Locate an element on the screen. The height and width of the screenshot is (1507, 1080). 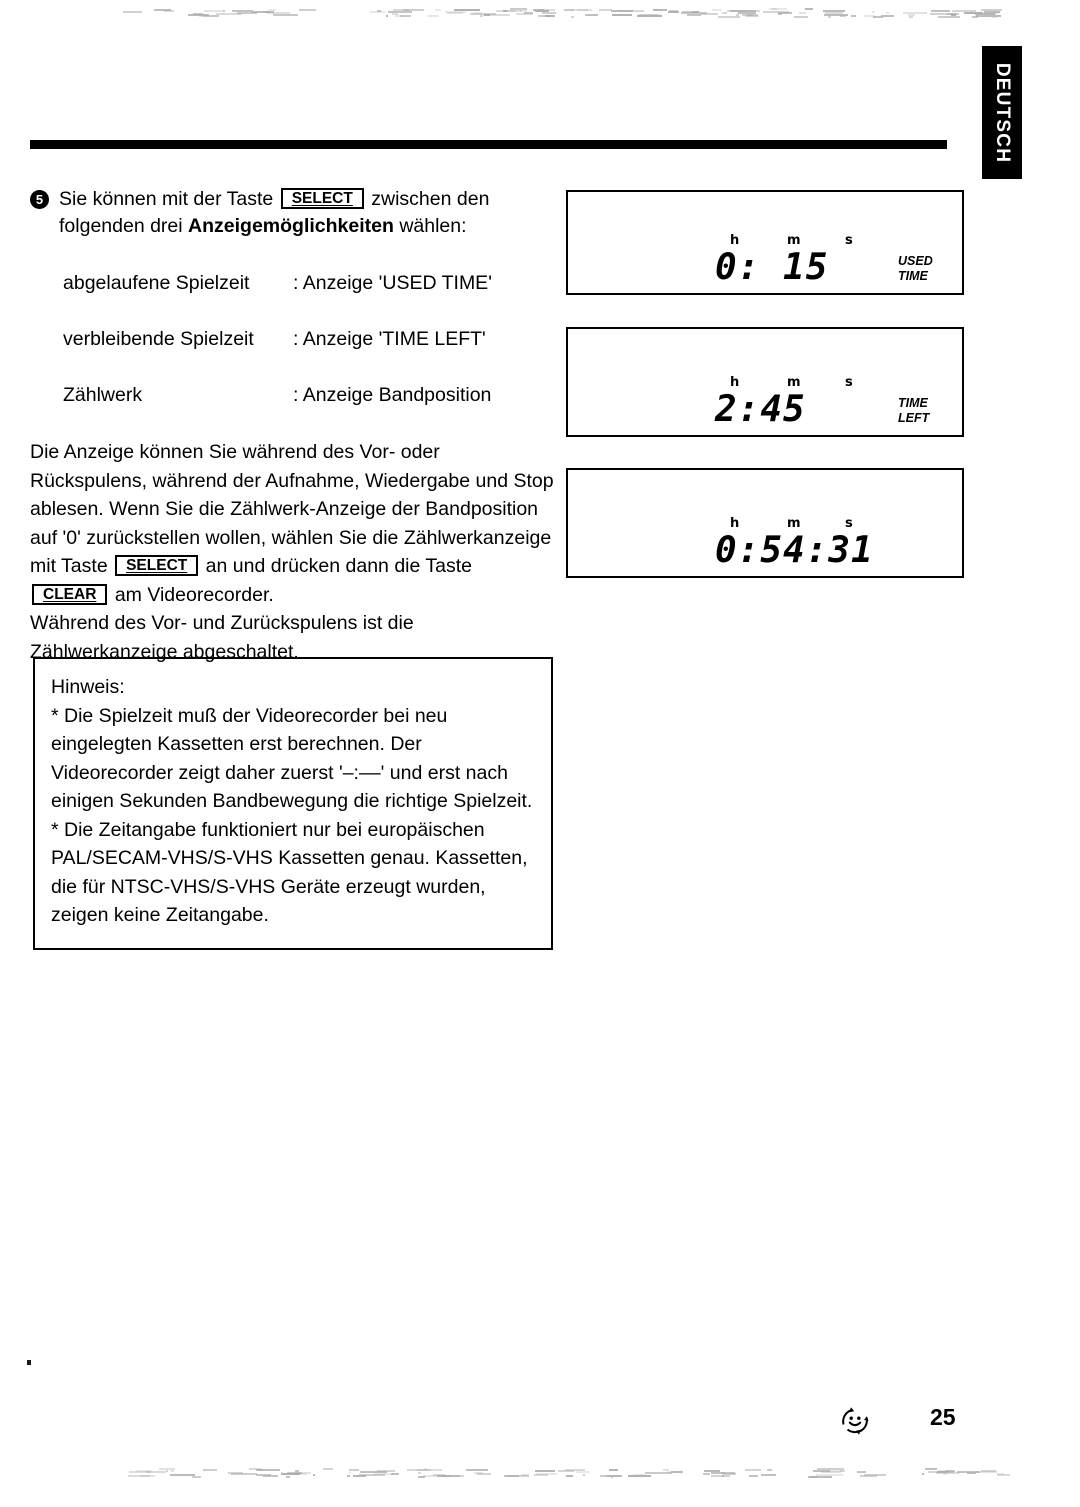
display-content: h m s 0: 15 USED TIME is located at coordinates (830, 260).